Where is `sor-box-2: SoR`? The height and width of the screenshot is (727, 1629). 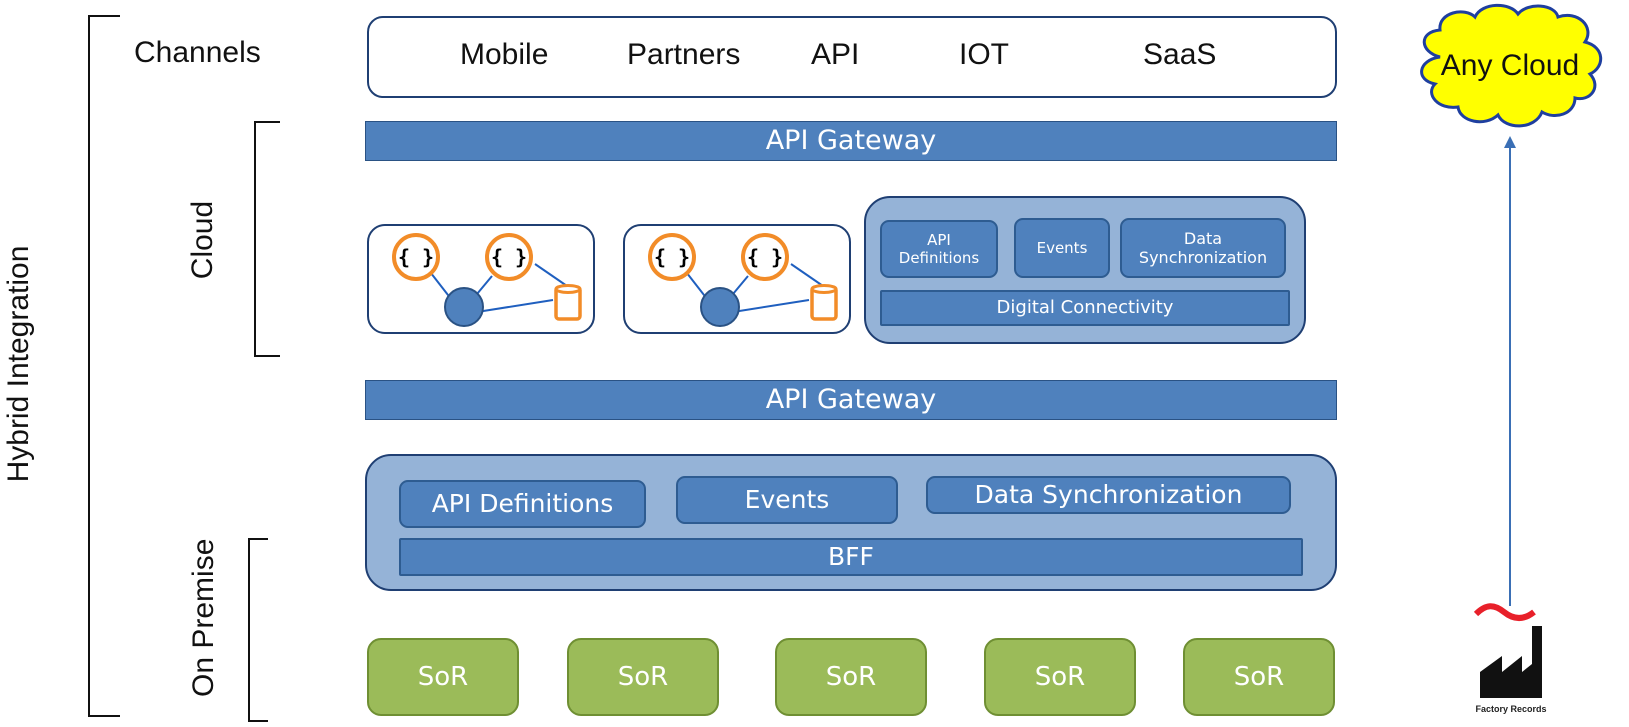 sor-box-2: SoR is located at coordinates (643, 677).